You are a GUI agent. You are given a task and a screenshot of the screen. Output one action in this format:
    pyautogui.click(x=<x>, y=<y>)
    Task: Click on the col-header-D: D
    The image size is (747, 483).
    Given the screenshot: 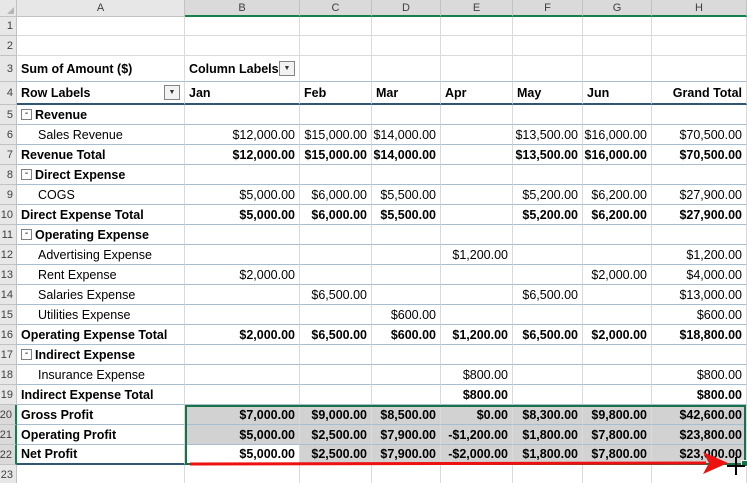 What is the action you would take?
    pyautogui.click(x=406, y=8)
    